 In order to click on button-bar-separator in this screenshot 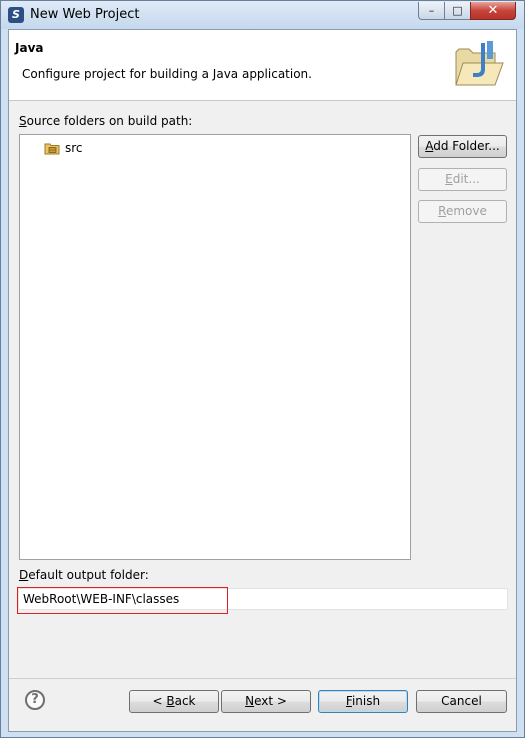, I will do `click(262, 678)`.